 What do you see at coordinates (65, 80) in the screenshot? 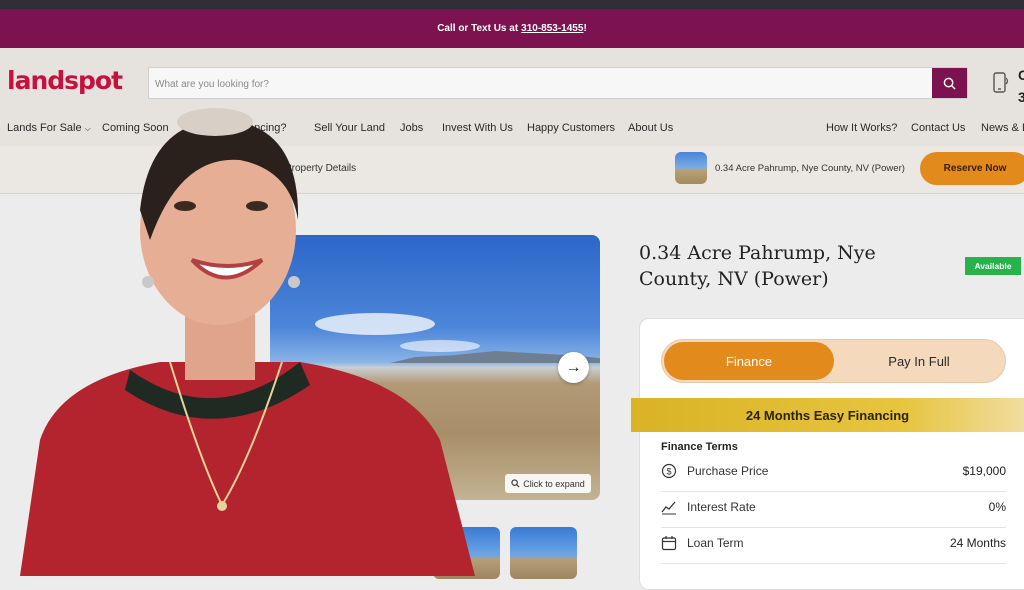
I see `site-logo: landspot` at bounding box center [65, 80].